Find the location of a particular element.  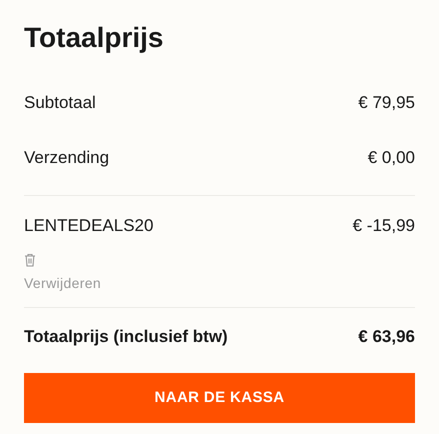

checkout-button: NAAR DE KASSA is located at coordinates (219, 398).